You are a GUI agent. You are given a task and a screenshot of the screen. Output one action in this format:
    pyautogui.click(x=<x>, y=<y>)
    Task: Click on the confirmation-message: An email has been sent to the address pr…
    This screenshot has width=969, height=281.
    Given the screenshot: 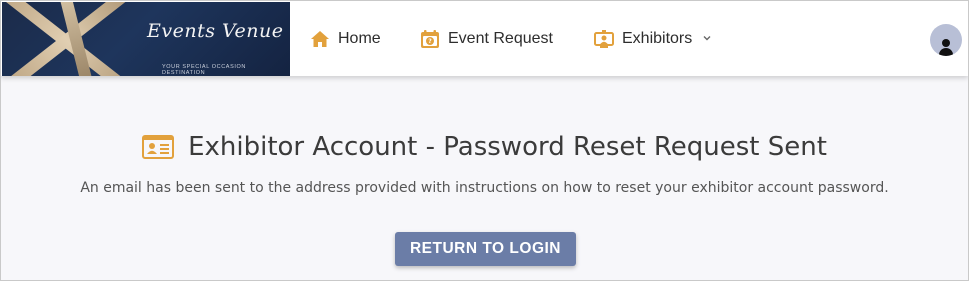 What is the action you would take?
    pyautogui.click(x=484, y=188)
    